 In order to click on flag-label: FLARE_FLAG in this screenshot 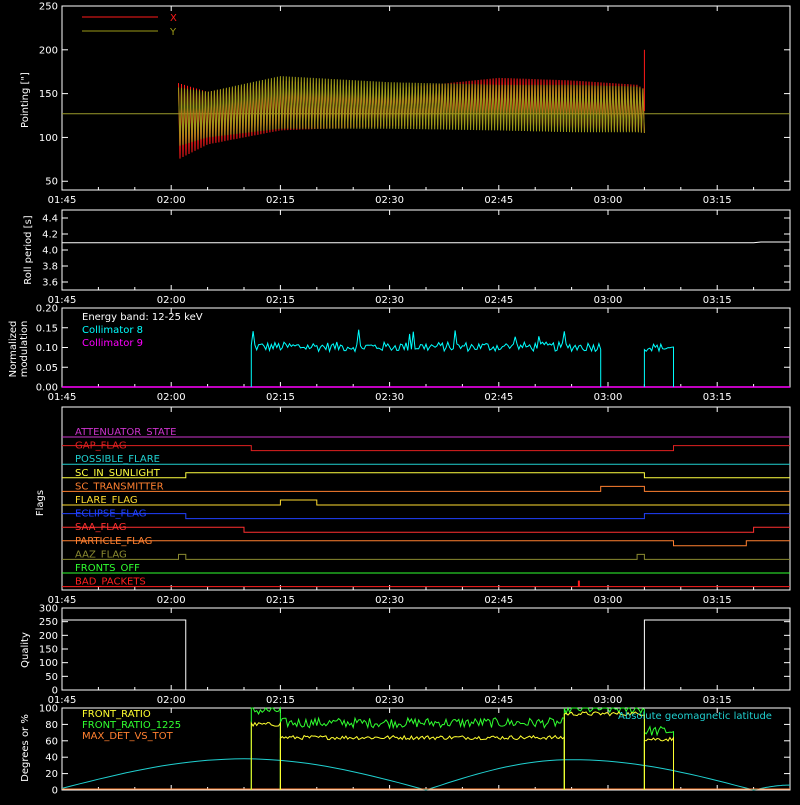, I will do `click(106, 500)`.